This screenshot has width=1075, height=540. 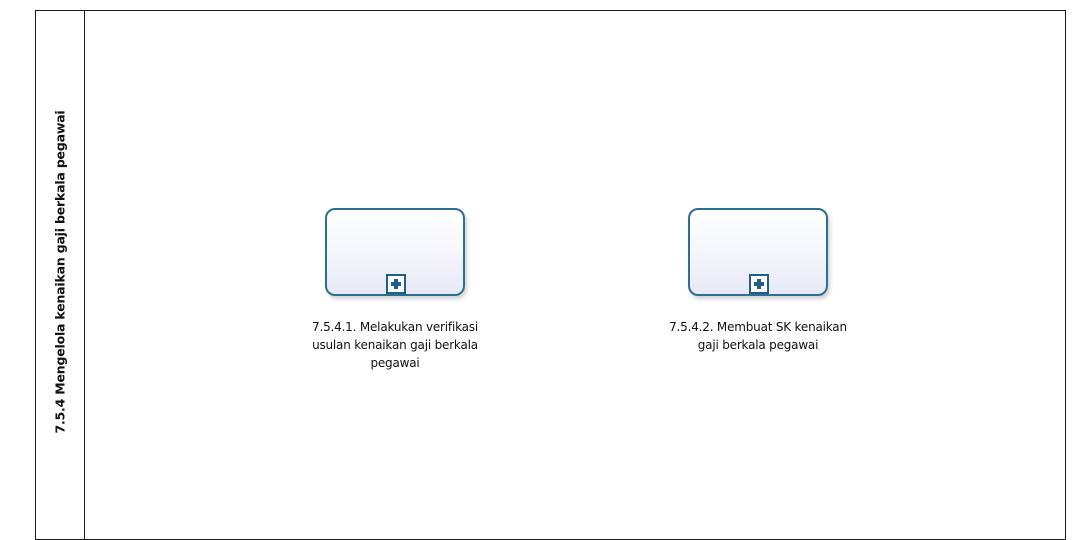 I want to click on task-label-line: usulan kenaikan gaji berkala, so click(x=395, y=345).